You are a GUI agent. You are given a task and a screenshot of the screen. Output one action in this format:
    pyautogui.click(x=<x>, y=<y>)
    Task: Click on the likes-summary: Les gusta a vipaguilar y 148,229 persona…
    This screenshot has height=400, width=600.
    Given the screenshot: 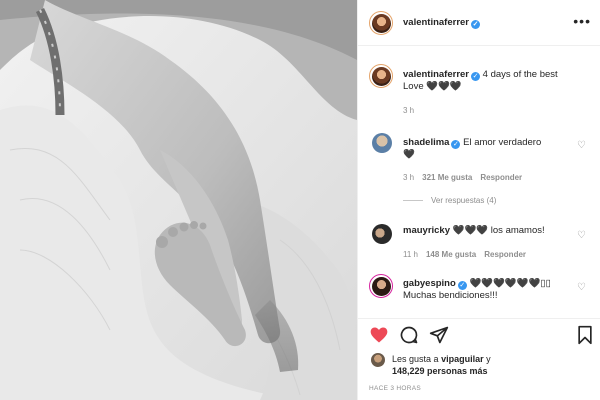 What is the action you would take?
    pyautogui.click(x=492, y=365)
    